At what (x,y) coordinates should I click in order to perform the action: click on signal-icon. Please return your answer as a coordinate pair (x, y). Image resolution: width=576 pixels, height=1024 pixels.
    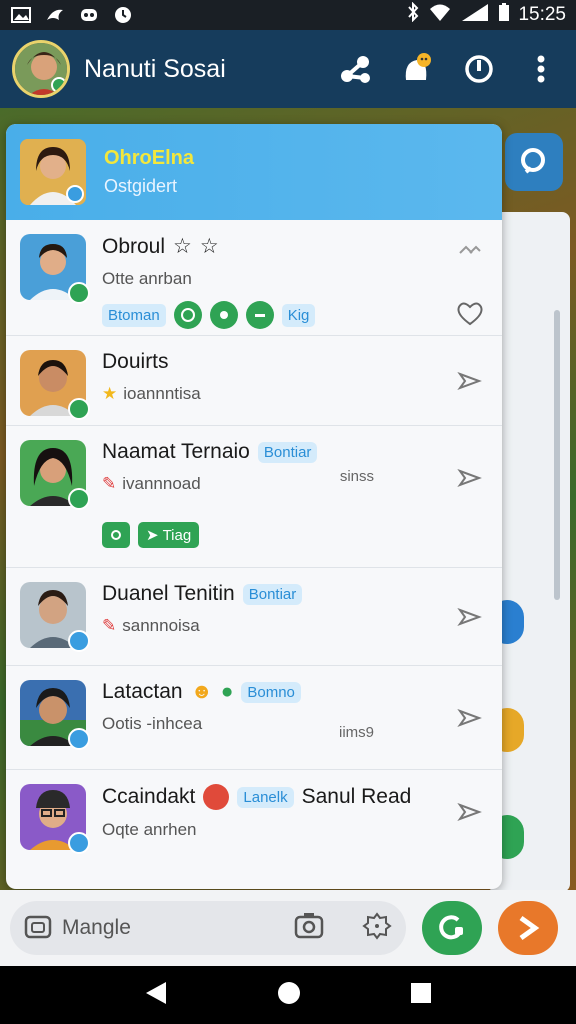
    Looking at the image, I should click on (475, 15).